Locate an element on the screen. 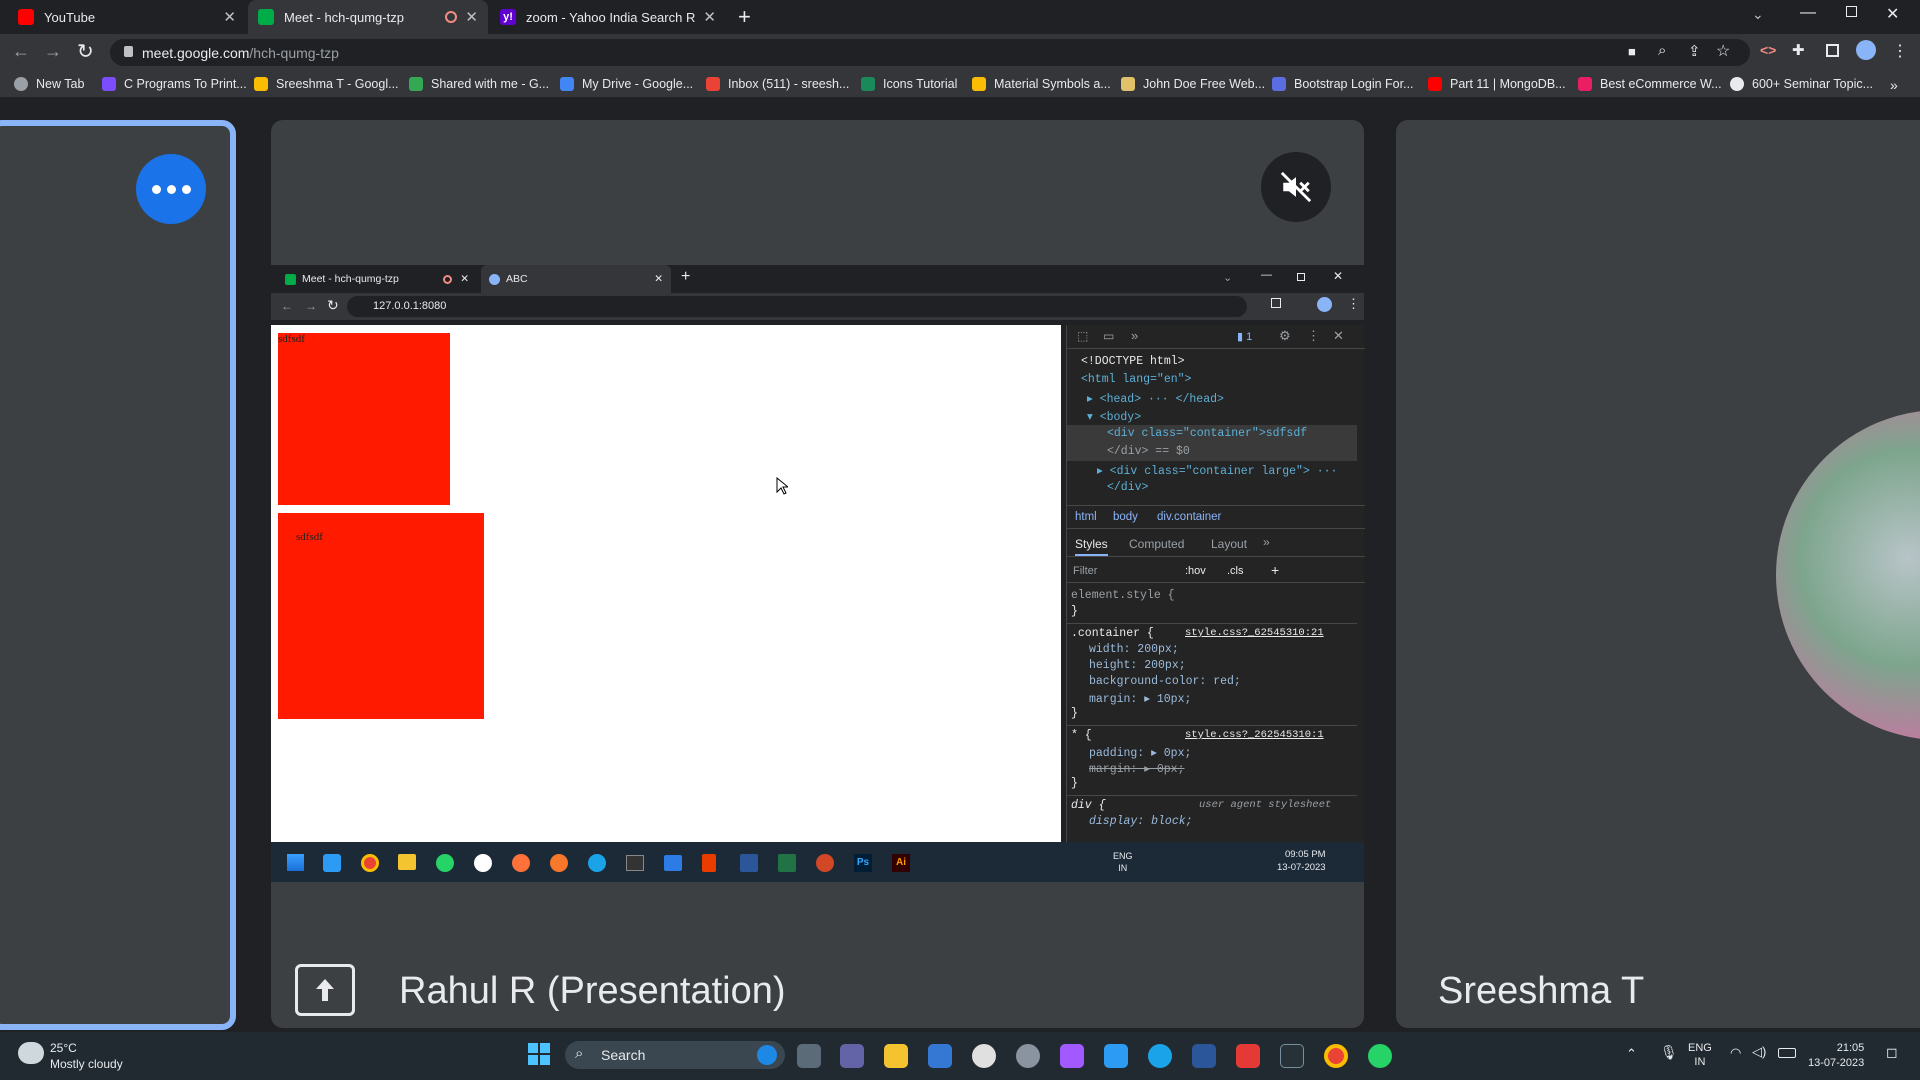 Image resolution: width=1920 pixels, height=1080 pixels. tab-styles: Styles is located at coordinates (1091, 546).